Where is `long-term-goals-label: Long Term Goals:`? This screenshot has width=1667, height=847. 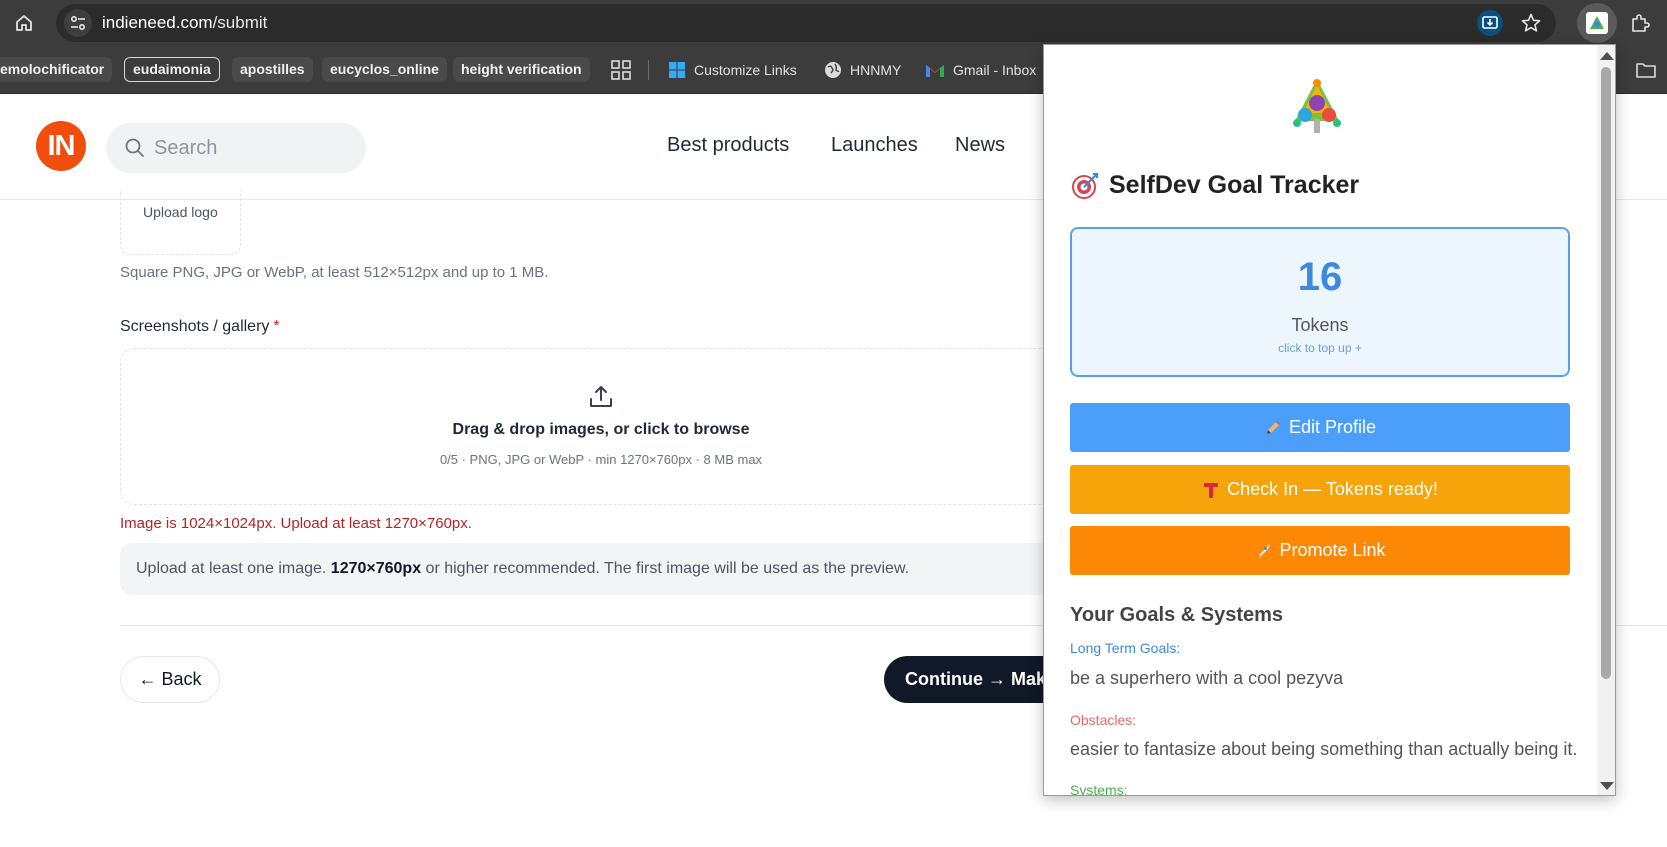 long-term-goals-label: Long Term Goals: is located at coordinates (1125, 648).